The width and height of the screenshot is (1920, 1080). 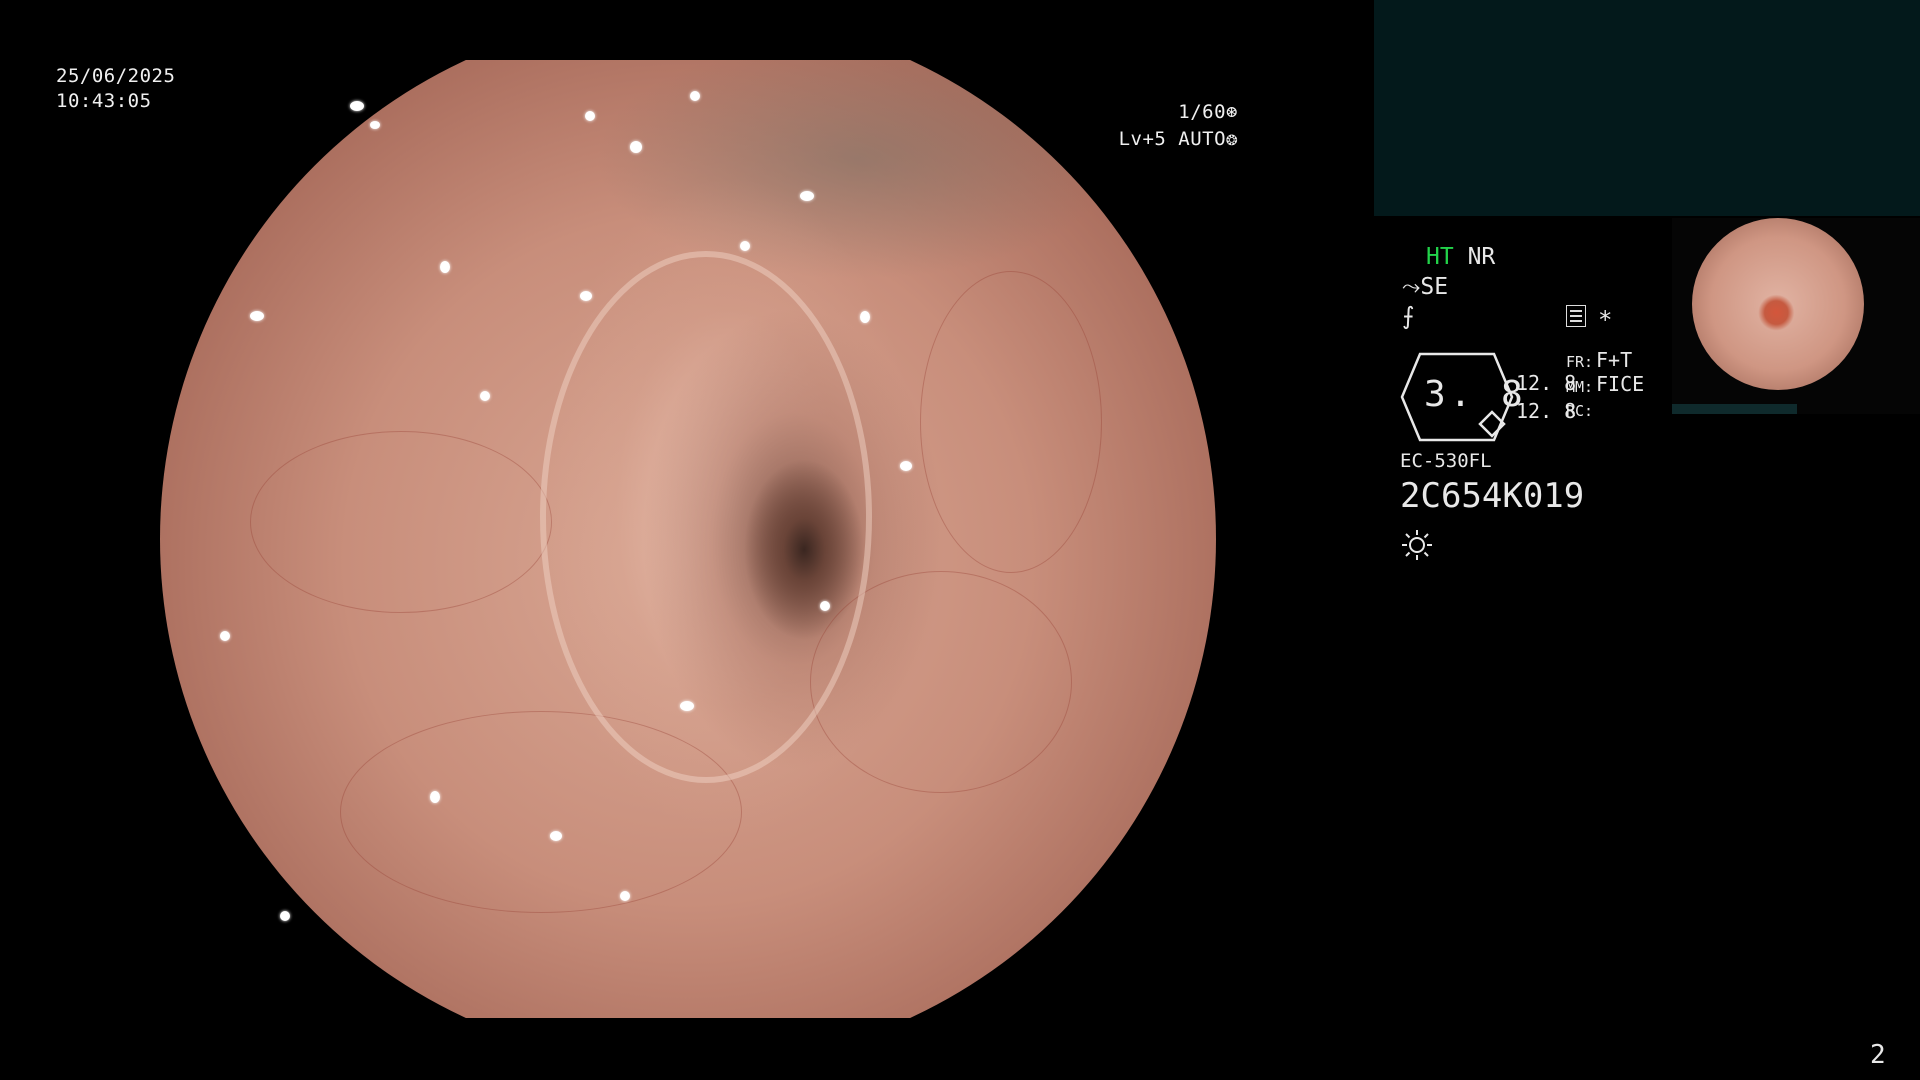 What do you see at coordinates (1232, 139) in the screenshot?
I see `iris-icon: ❂` at bounding box center [1232, 139].